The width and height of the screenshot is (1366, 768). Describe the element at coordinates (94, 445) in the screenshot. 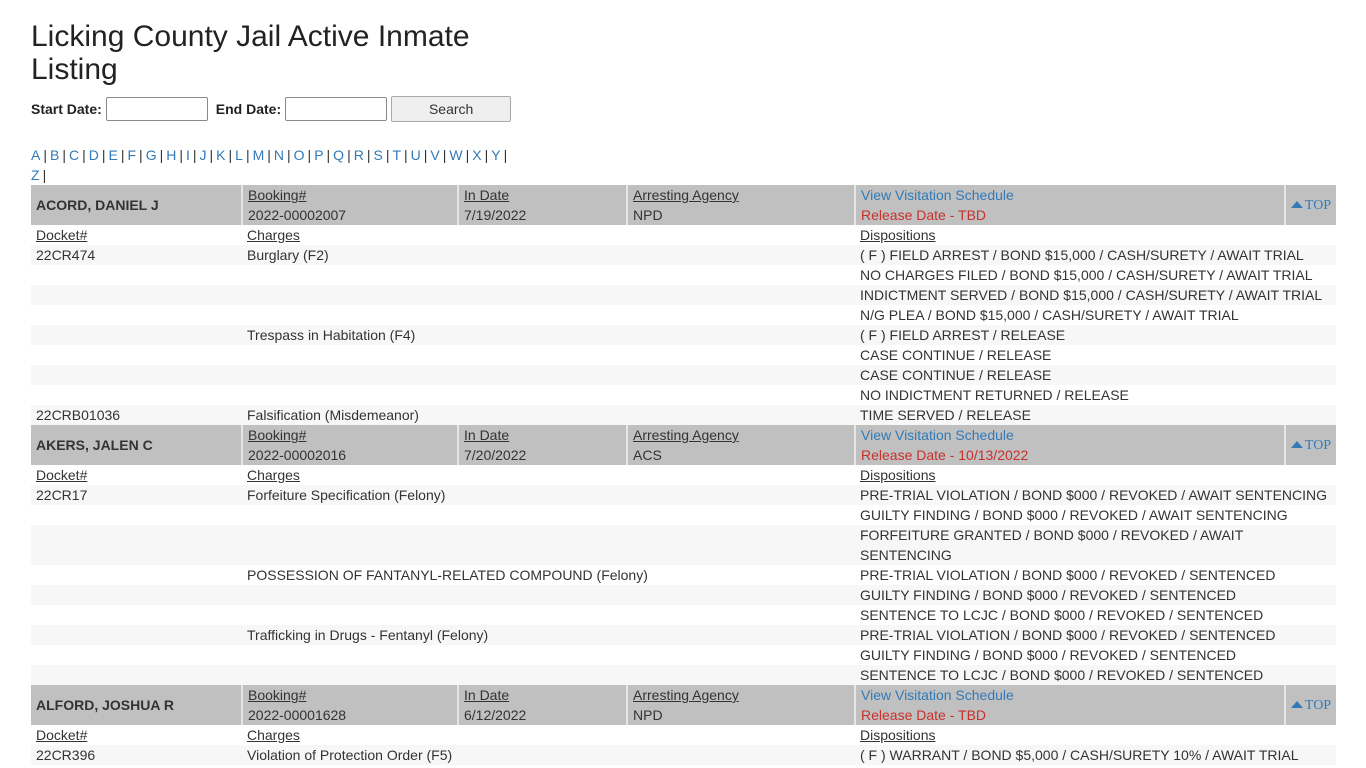

I see `inmate-name: AKERS, JALEN C` at that location.